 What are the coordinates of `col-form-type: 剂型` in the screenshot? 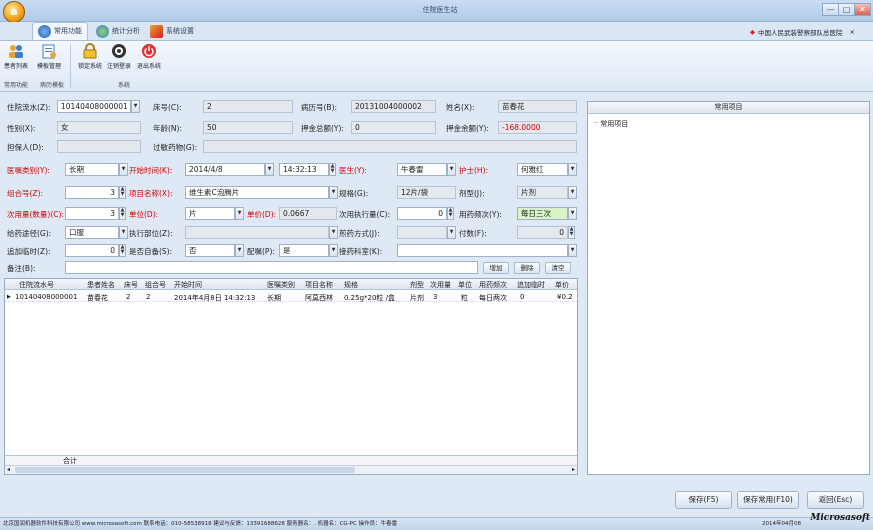 It's located at (417, 285).